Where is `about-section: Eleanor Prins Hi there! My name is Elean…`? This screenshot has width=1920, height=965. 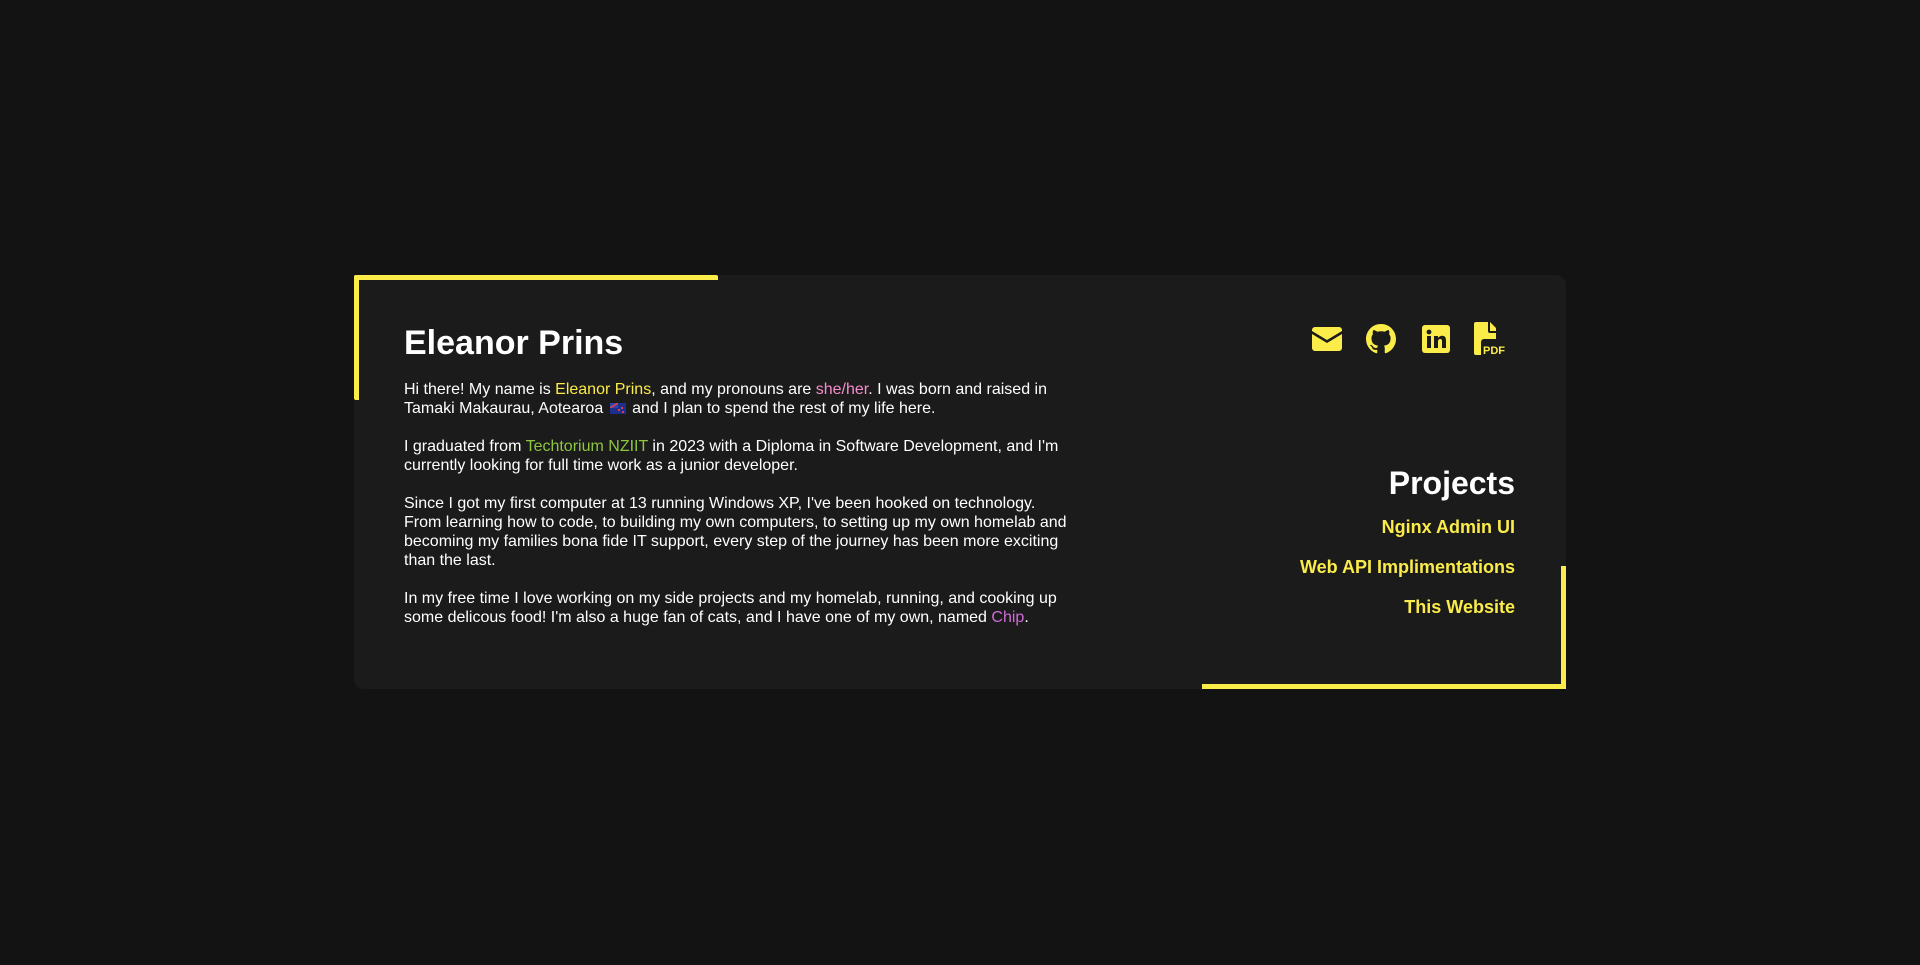
about-section: Eleanor Prins Hi there! My name is Elean… is located at coordinates (739, 484).